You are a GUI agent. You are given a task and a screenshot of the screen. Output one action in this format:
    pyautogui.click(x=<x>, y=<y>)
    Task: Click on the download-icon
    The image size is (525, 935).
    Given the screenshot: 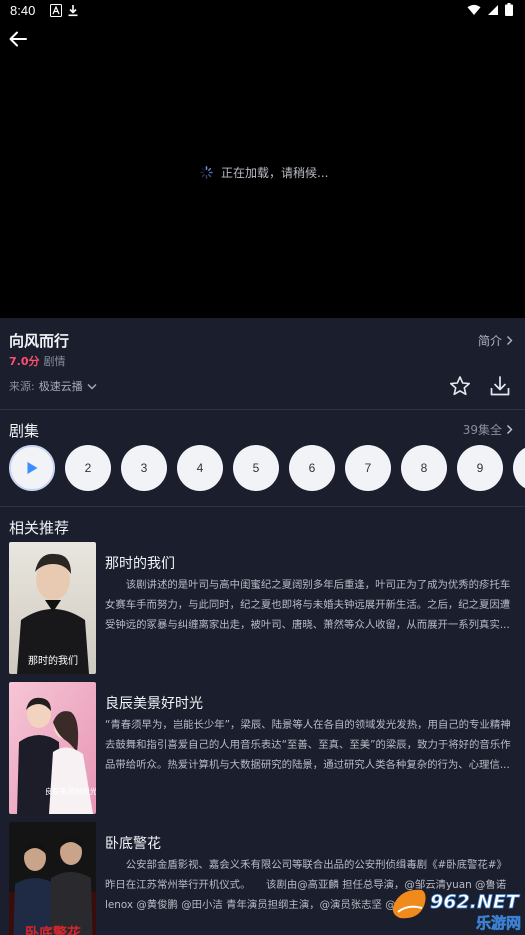 What is the action you would take?
    pyautogui.click(x=500, y=386)
    